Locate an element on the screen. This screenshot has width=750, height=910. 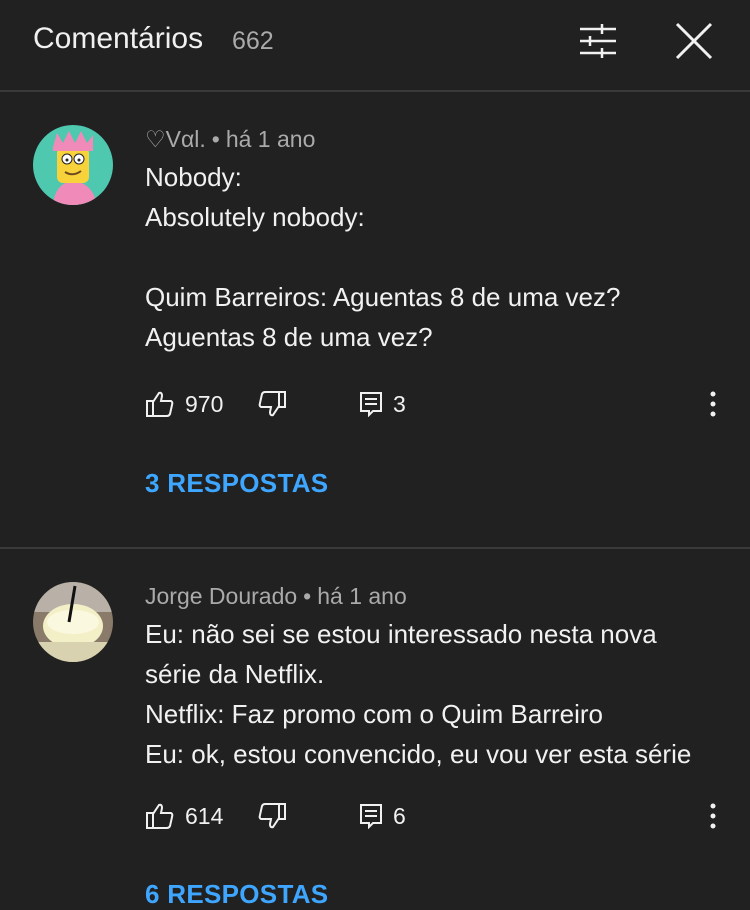
reply-count: 3 is located at coordinates (399, 403).